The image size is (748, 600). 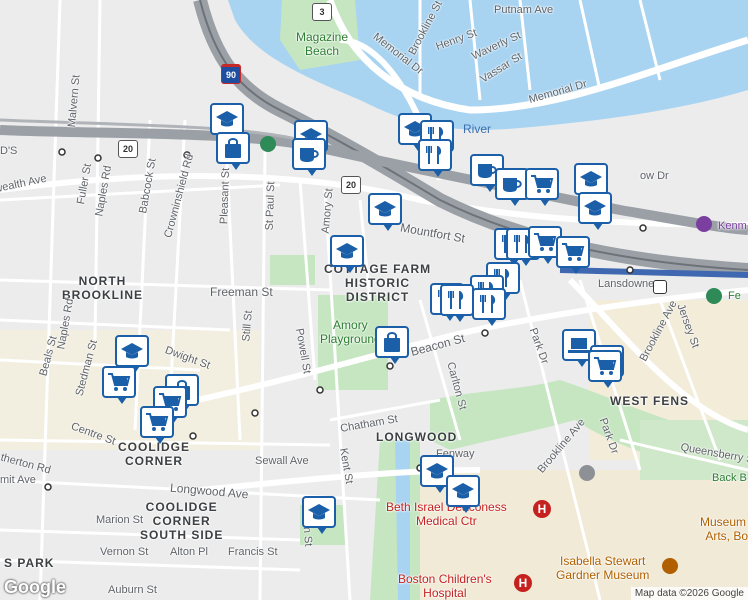 I want to click on longwood-label: LONGWOOD, so click(x=417, y=437).